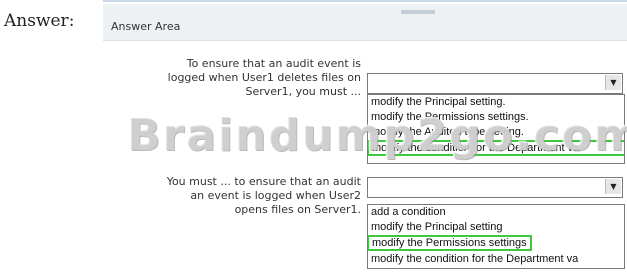 Image resolution: width=627 pixels, height=277 pixels. Describe the element at coordinates (450, 243) in the screenshot. I see `question-2-option-selected: modify the Permissions settings` at that location.